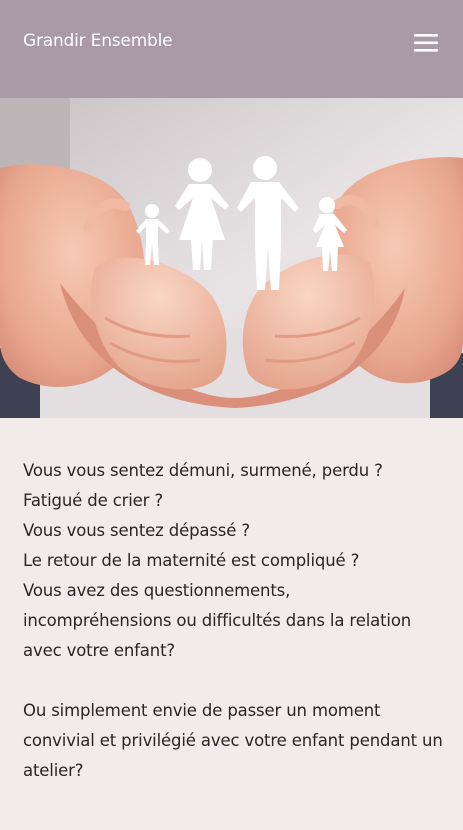 The width and height of the screenshot is (463, 830). Describe the element at coordinates (99, 650) in the screenshot. I see `text-line: avec votre enfant?` at that location.